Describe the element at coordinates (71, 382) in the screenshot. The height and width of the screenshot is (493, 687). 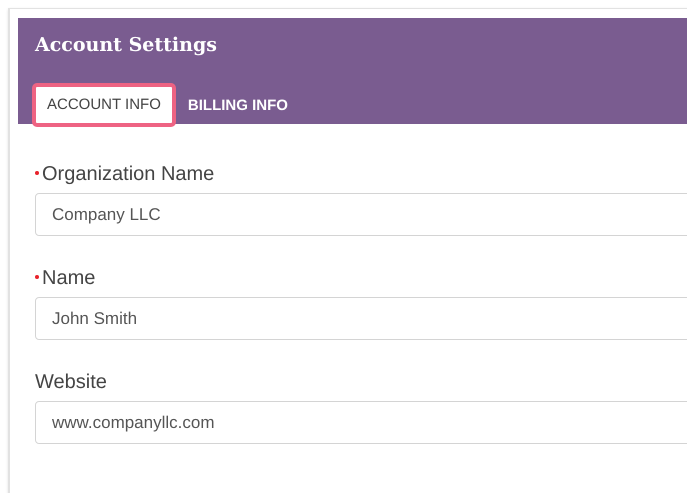
I see `field-label: Website` at that location.